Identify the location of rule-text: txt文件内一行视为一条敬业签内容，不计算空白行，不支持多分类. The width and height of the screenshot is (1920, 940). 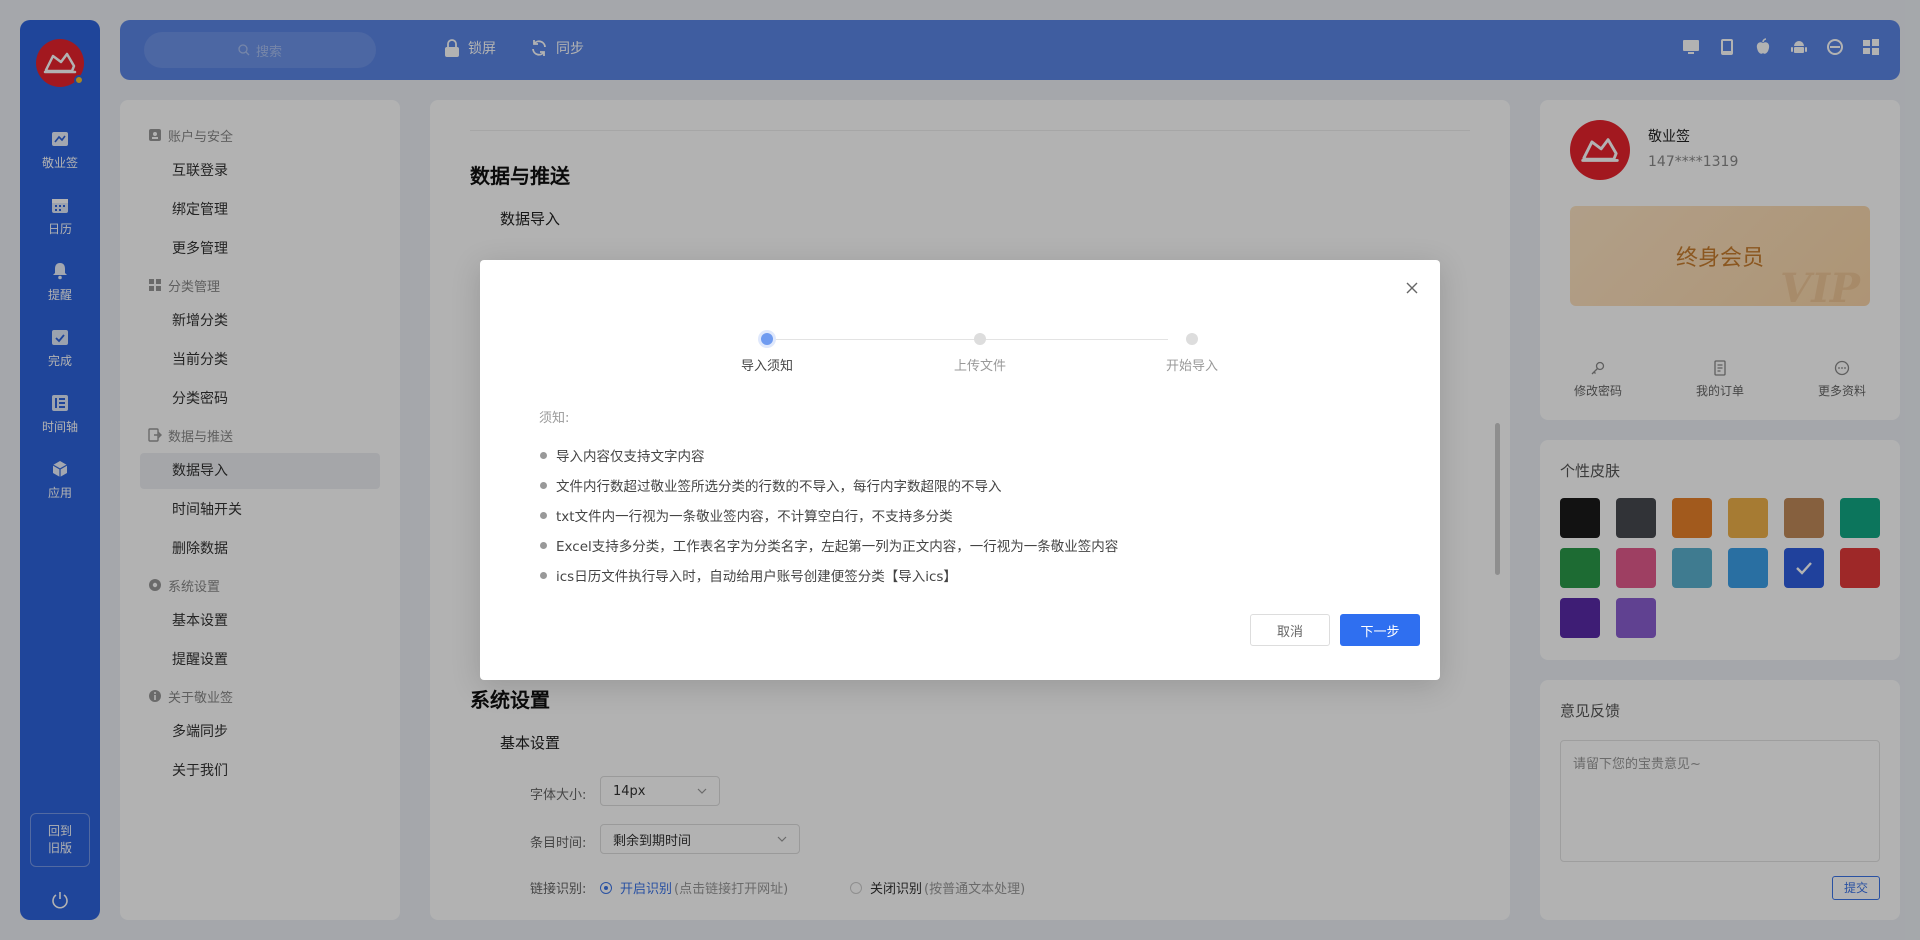
(754, 517).